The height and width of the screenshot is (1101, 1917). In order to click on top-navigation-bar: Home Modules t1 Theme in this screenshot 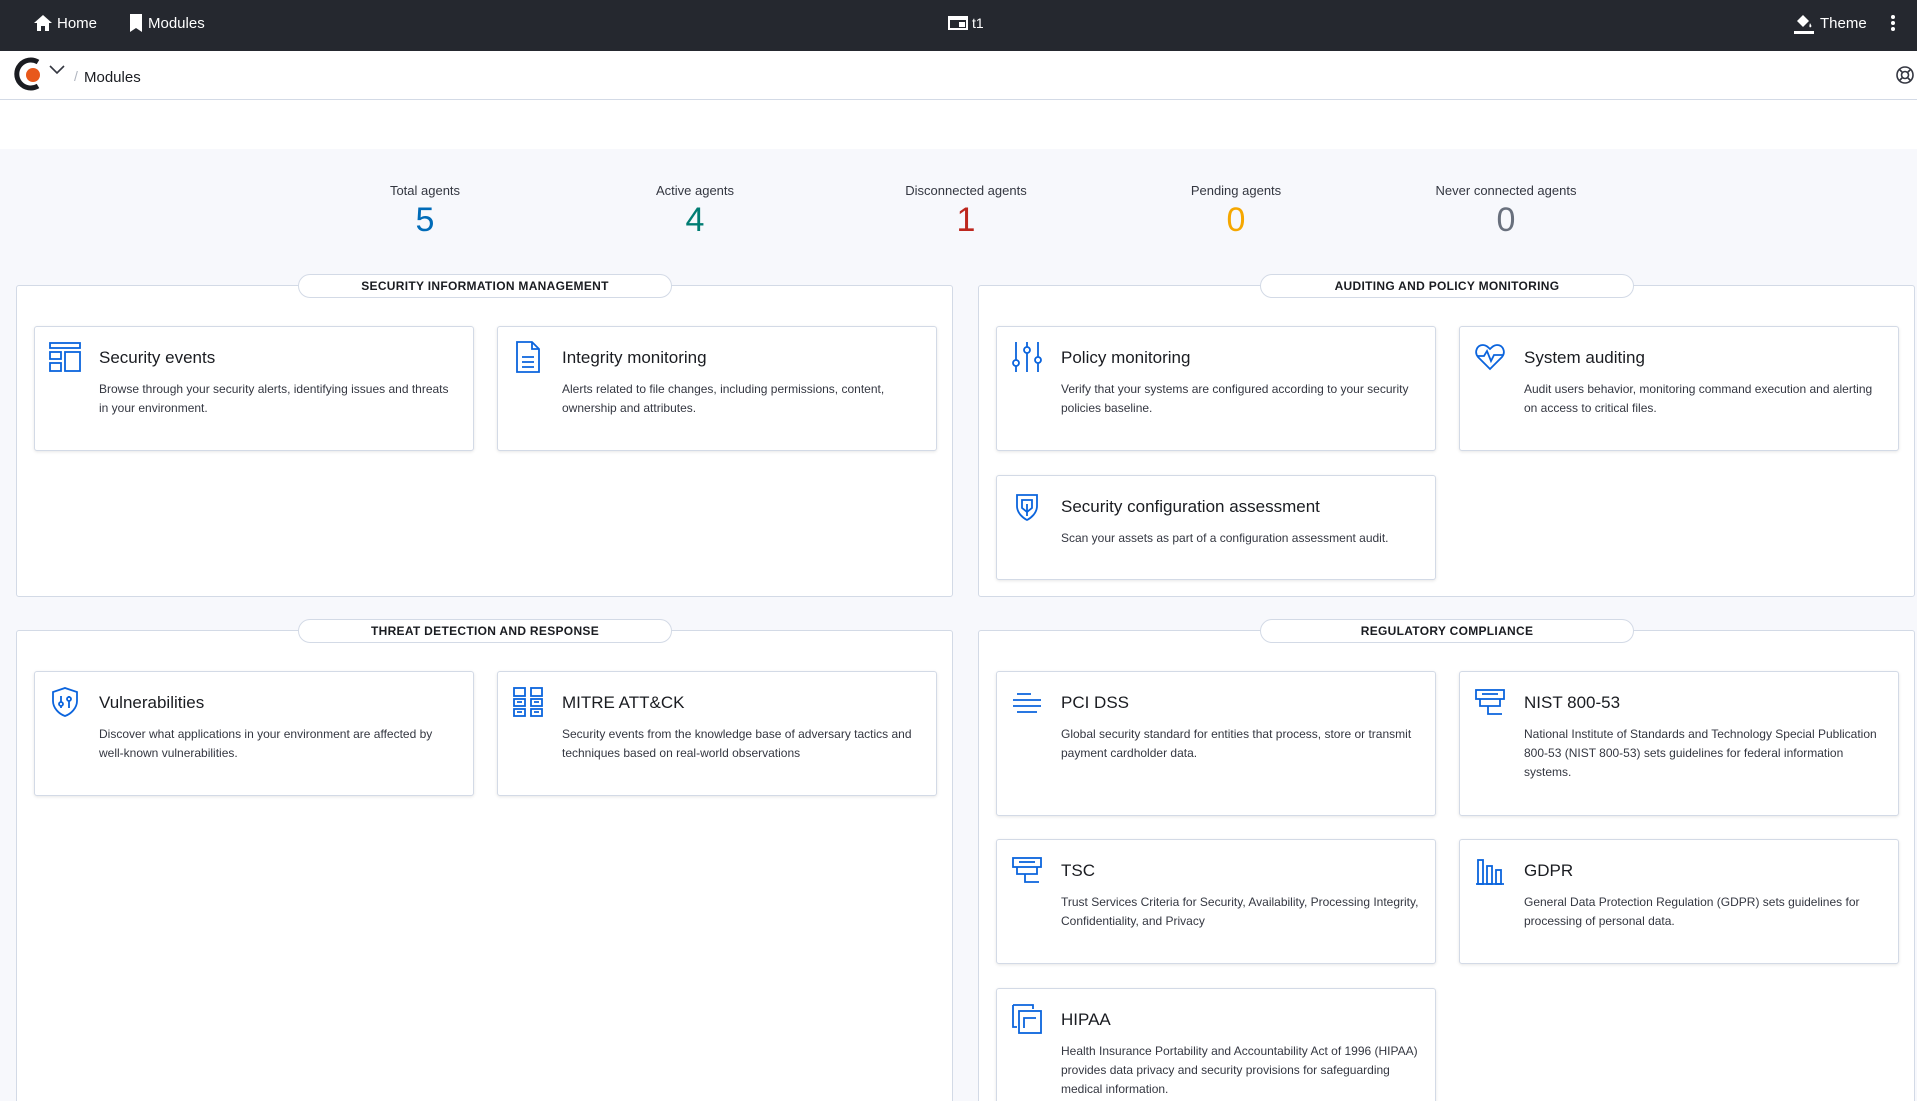, I will do `click(958, 25)`.